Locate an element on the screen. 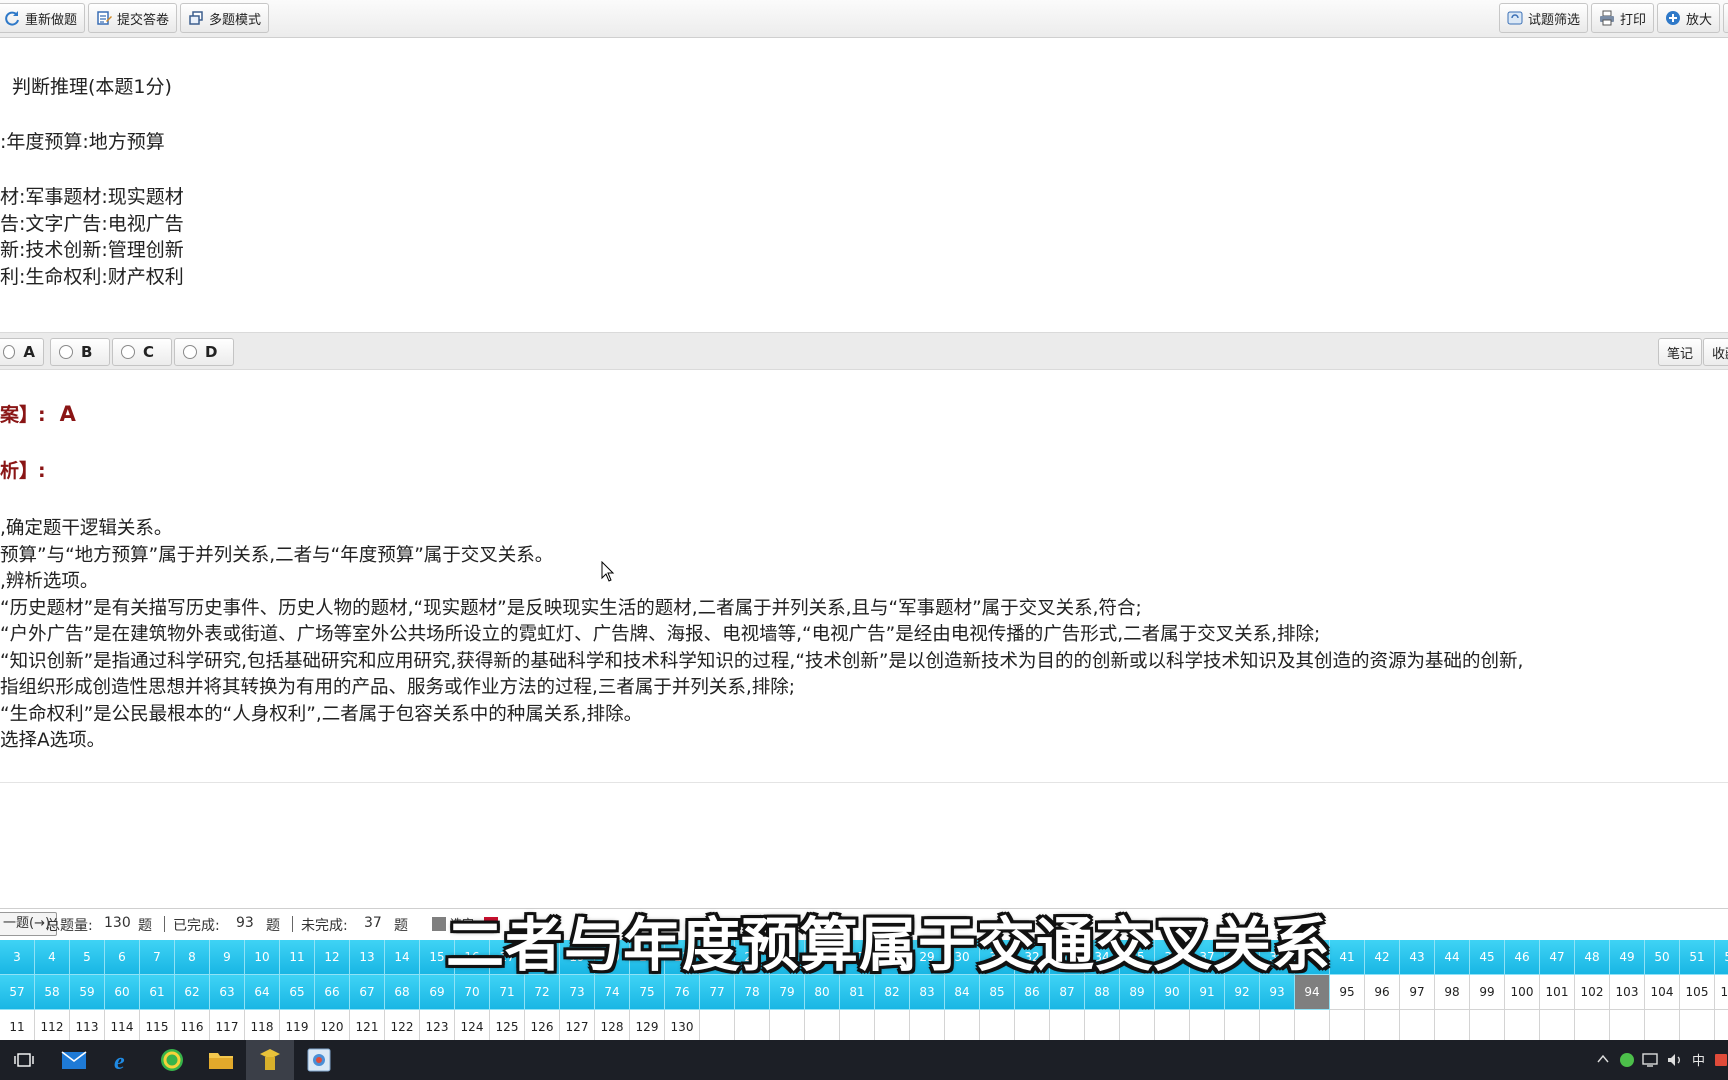  choice-b-radio is located at coordinates (66, 352).